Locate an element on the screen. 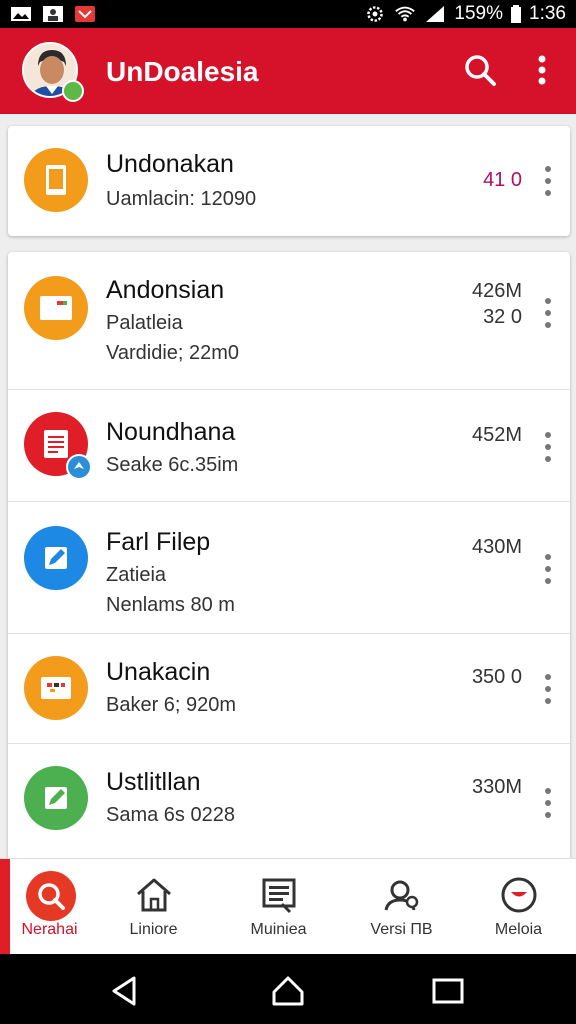 This screenshot has width=576, height=1024. home-icon is located at coordinates (154, 895).